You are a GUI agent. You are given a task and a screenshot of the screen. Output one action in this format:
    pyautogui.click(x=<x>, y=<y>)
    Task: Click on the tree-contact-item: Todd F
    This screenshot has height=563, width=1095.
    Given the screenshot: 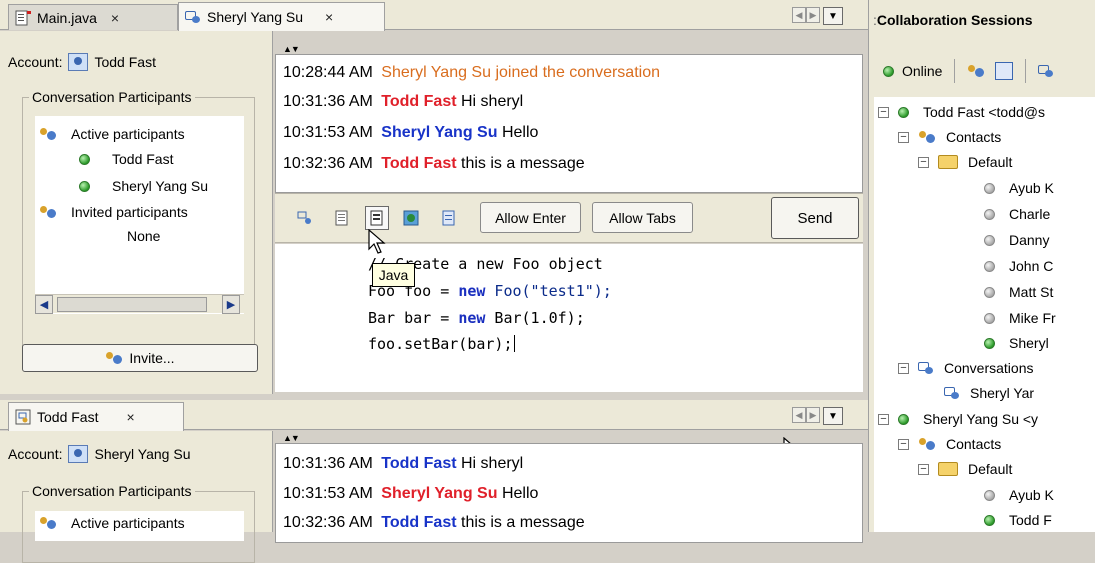 What is the action you would take?
    pyautogui.click(x=1018, y=520)
    